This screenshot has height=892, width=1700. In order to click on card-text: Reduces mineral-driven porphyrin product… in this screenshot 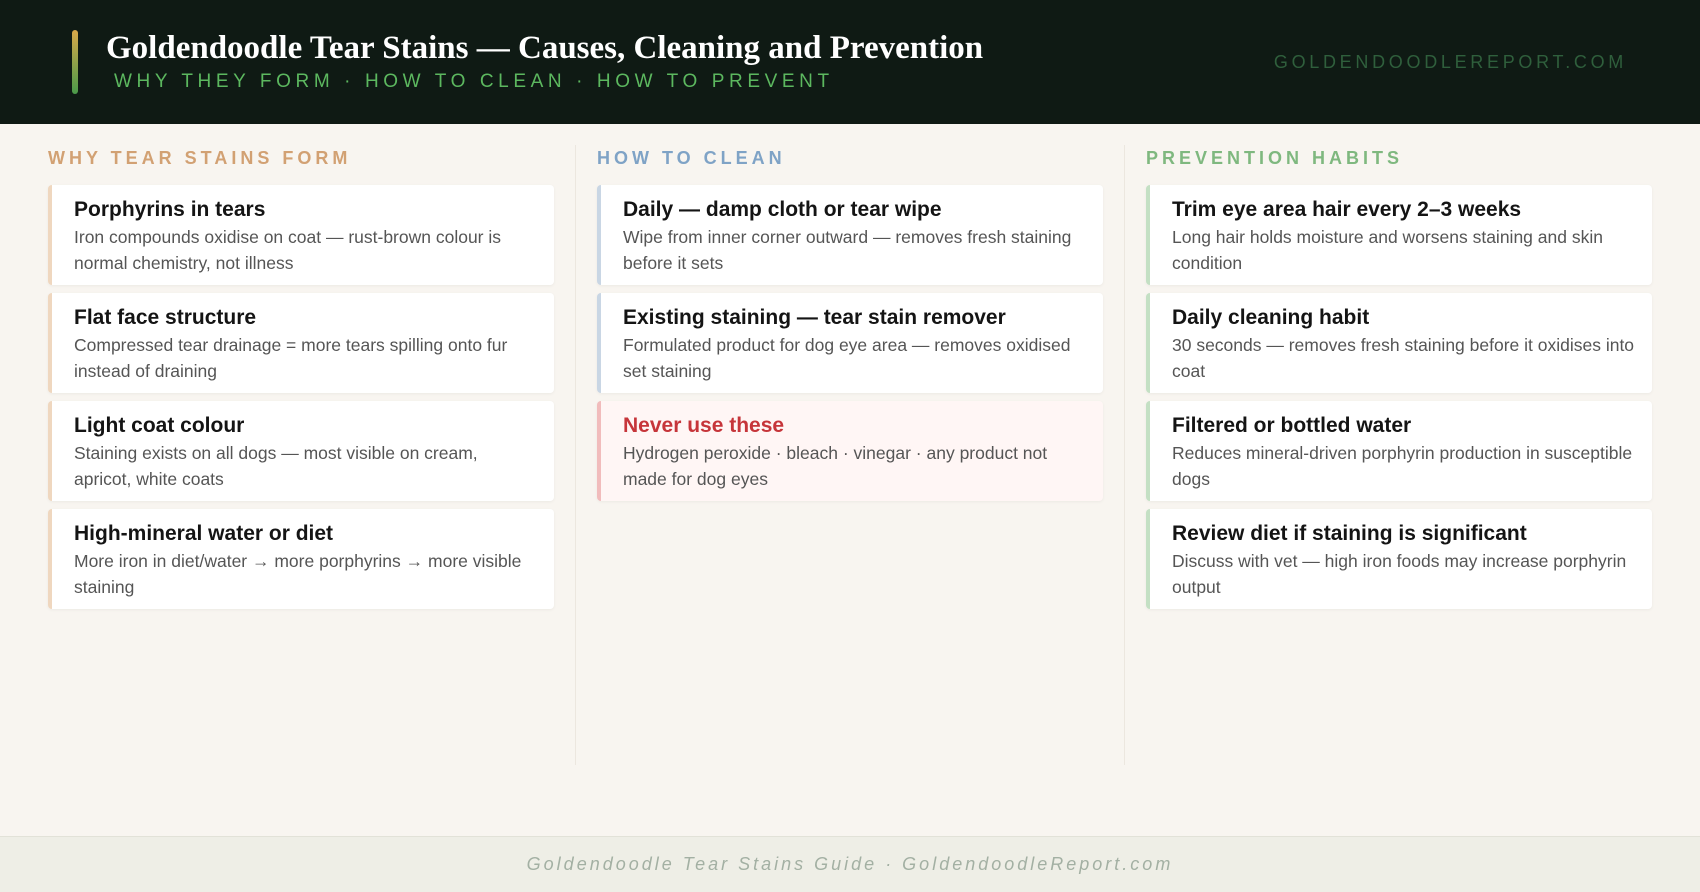, I will do `click(1402, 466)`.